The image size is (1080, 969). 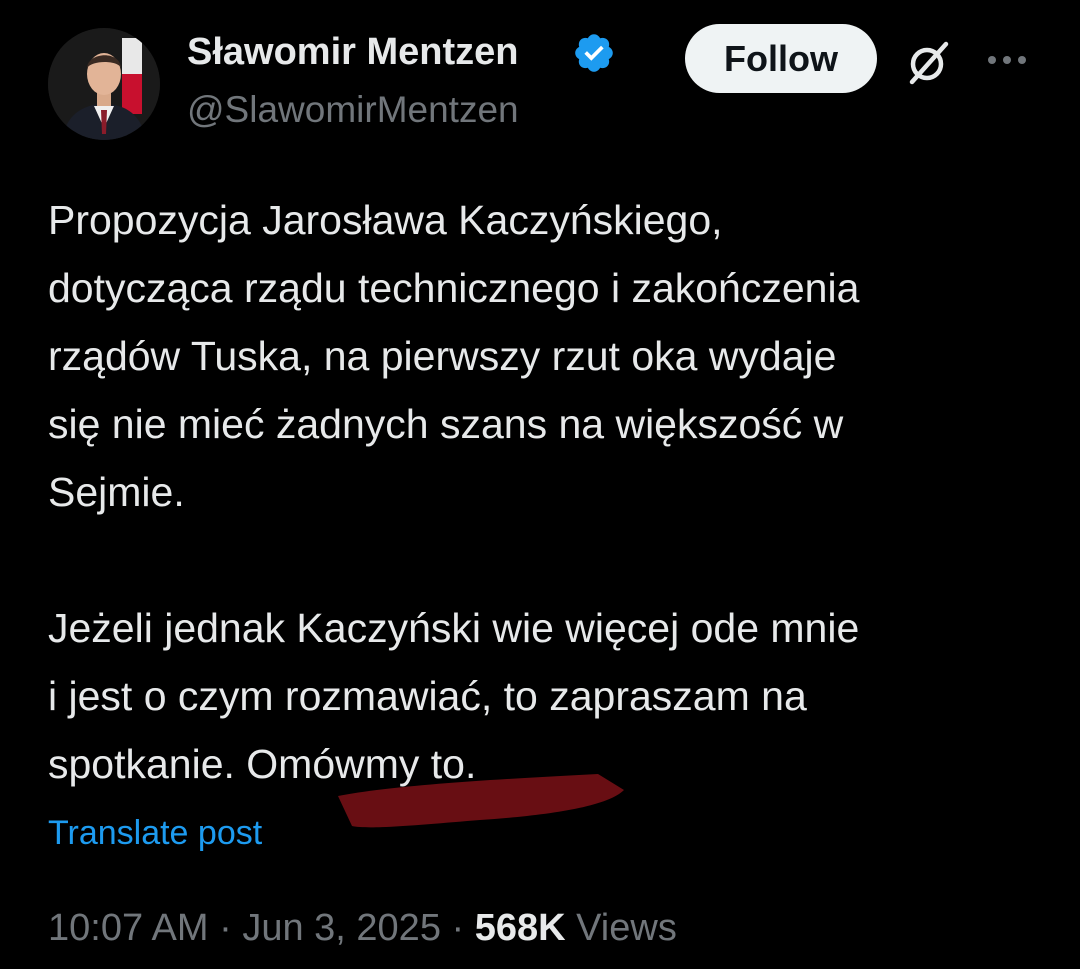 I want to click on more-dots-icon, so click(x=1007, y=60).